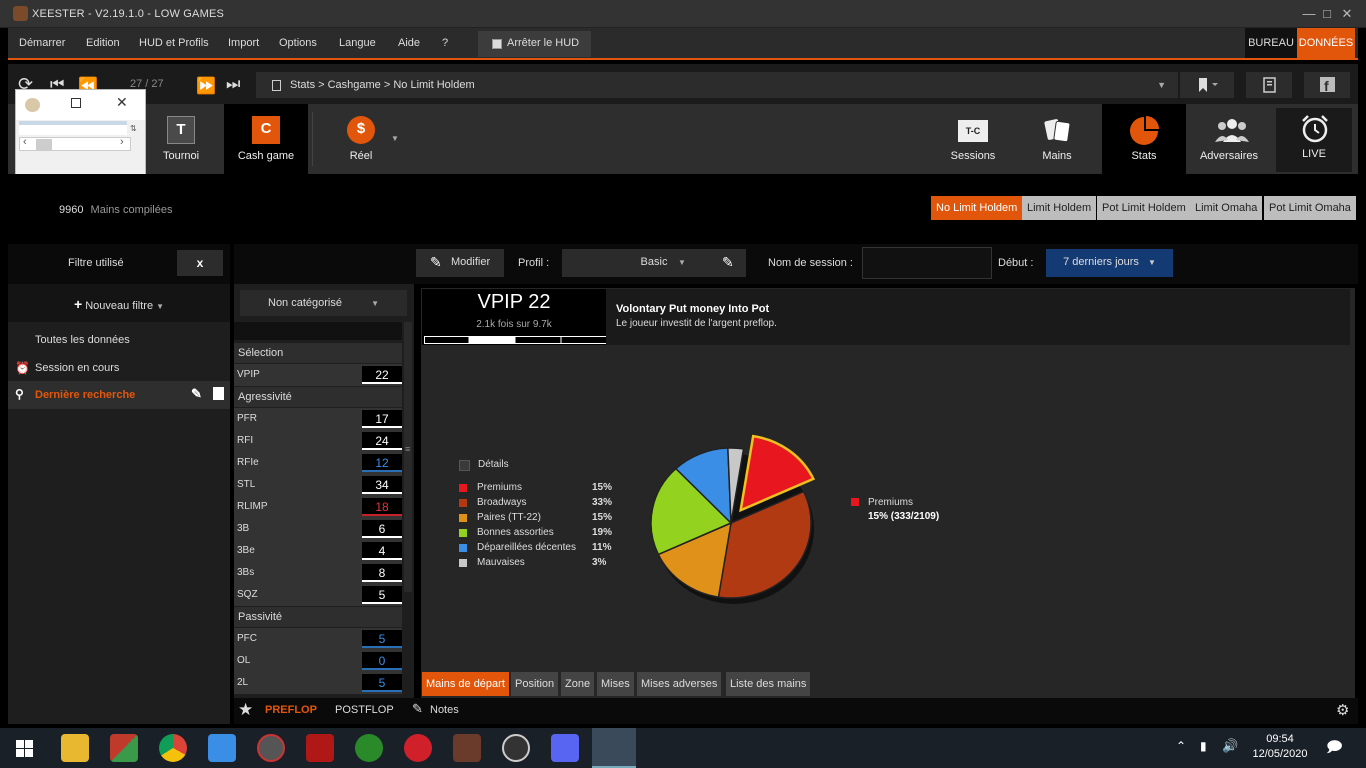  I want to click on menu-langue: Langue, so click(357, 43).